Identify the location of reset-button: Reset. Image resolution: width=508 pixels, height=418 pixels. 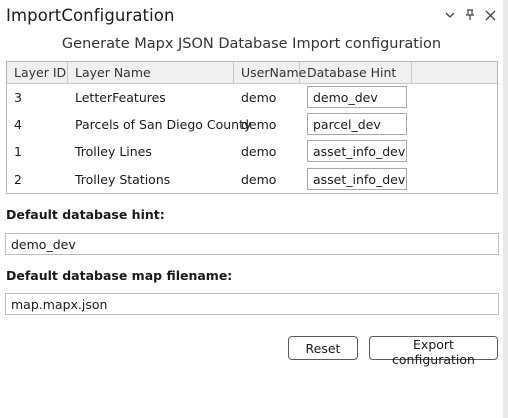
(323, 348).